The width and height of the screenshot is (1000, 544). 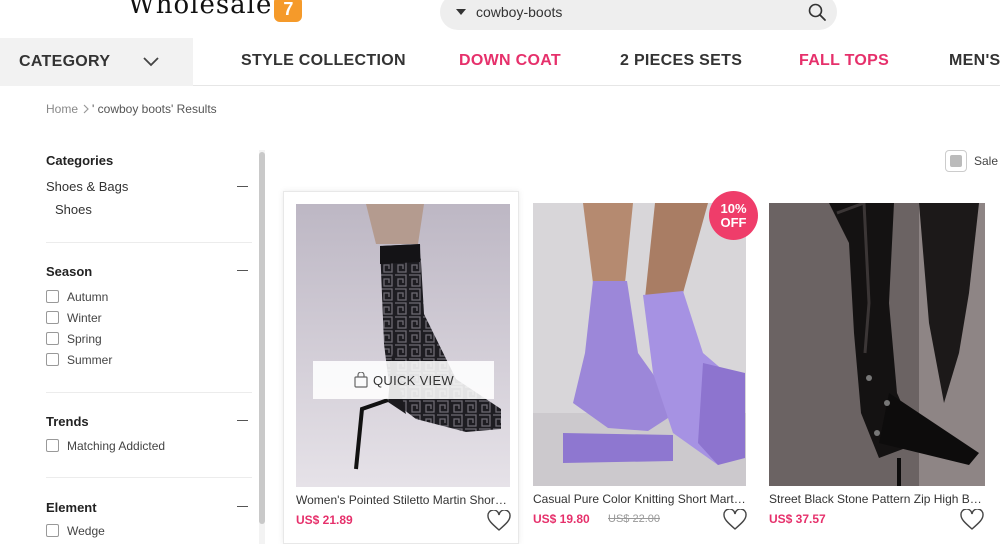 I want to click on option-label: Matching Addicted, so click(x=116, y=445).